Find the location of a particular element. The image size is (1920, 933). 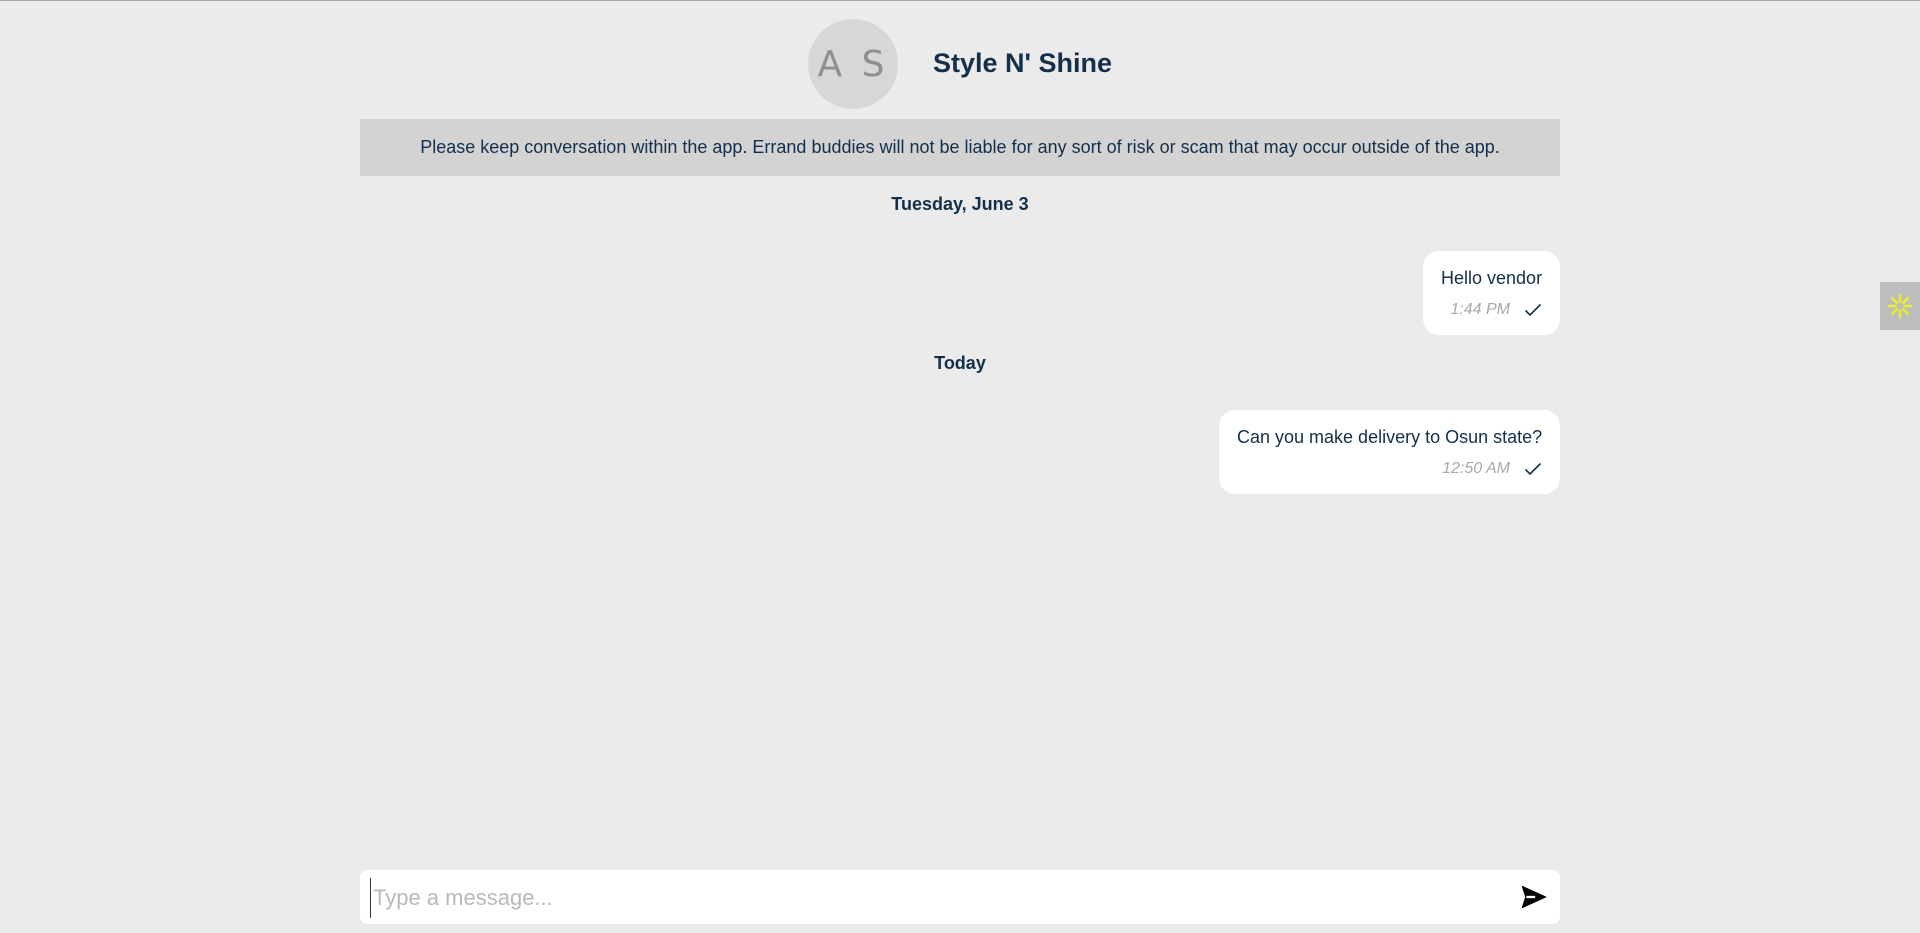

send-icon is located at coordinates (1534, 897).